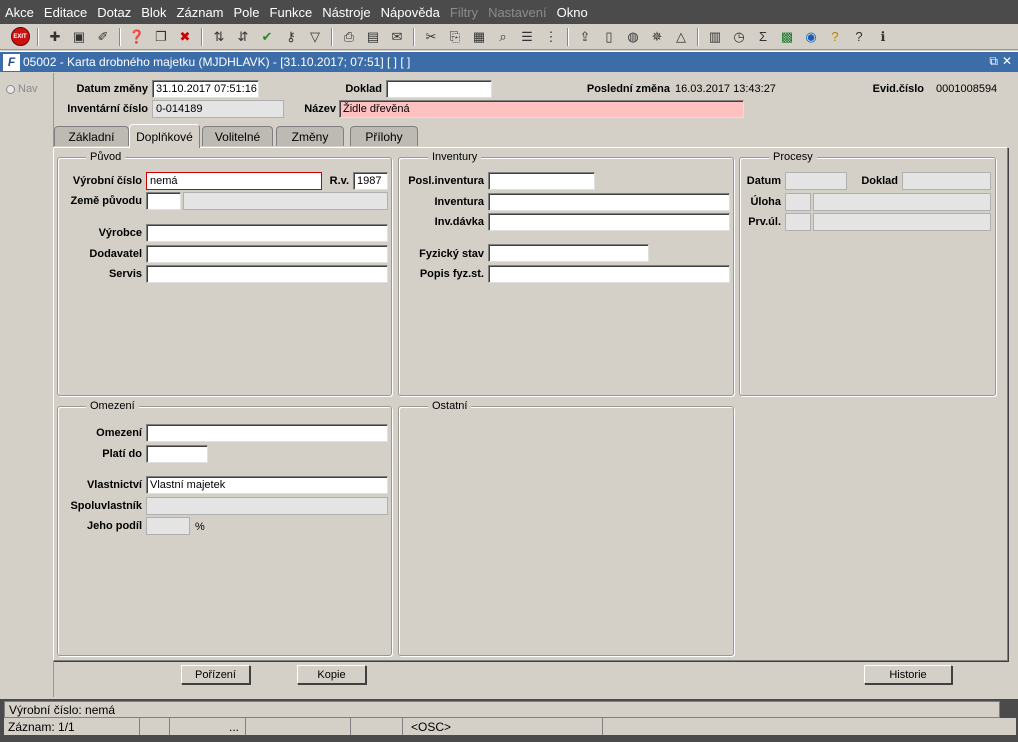 This screenshot has height=742, width=1018. I want to click on uloha-code-field, so click(798, 202).